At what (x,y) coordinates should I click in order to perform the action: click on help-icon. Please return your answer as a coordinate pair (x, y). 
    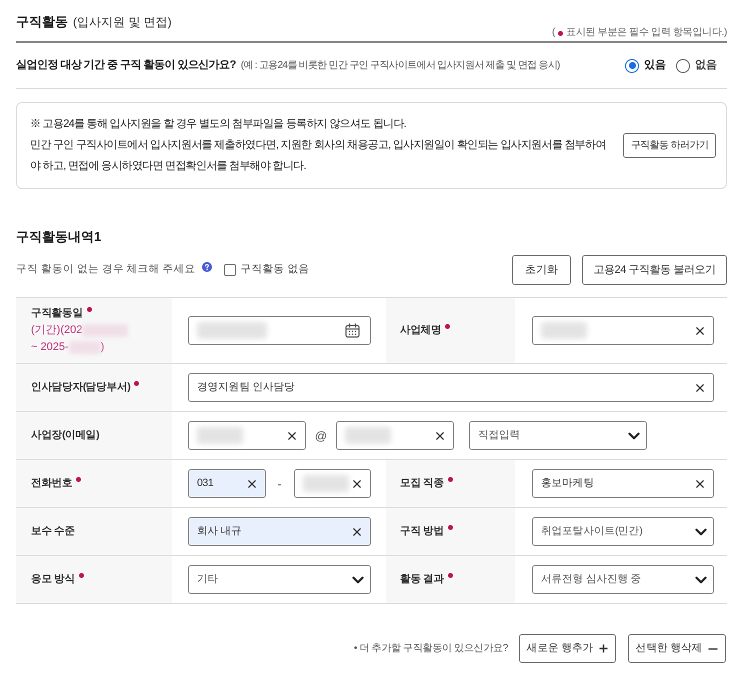
    Looking at the image, I should click on (207, 267).